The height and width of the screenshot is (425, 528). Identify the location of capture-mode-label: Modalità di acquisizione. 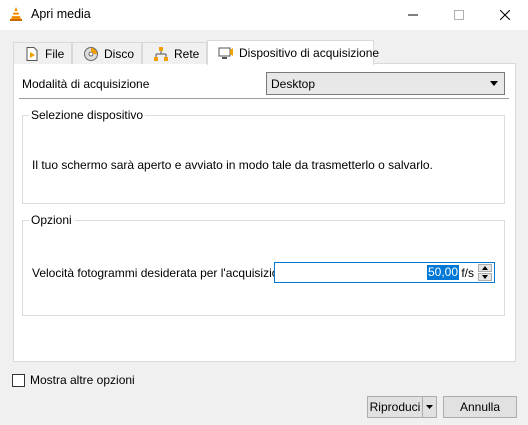
(86, 84).